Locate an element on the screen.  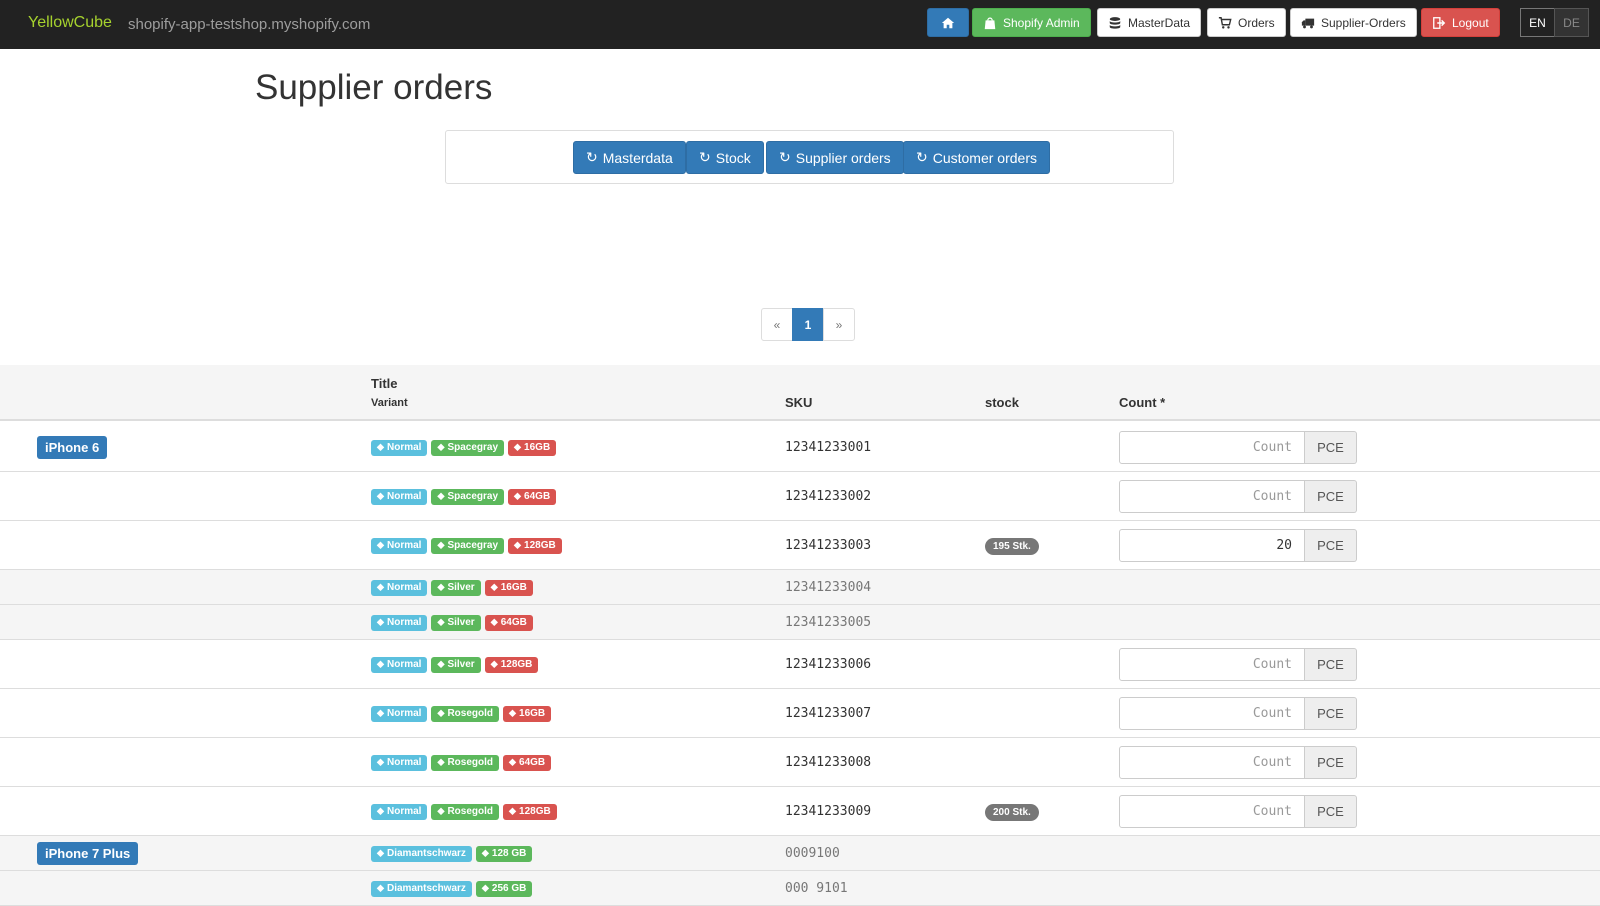
sync-customer-orders-button: ↻ Customer orders is located at coordinates (976, 157).